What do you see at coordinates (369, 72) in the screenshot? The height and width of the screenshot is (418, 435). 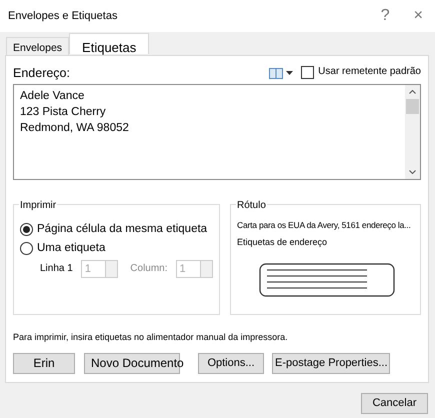 I see `checkbox-label: Usar remetente padrão` at bounding box center [369, 72].